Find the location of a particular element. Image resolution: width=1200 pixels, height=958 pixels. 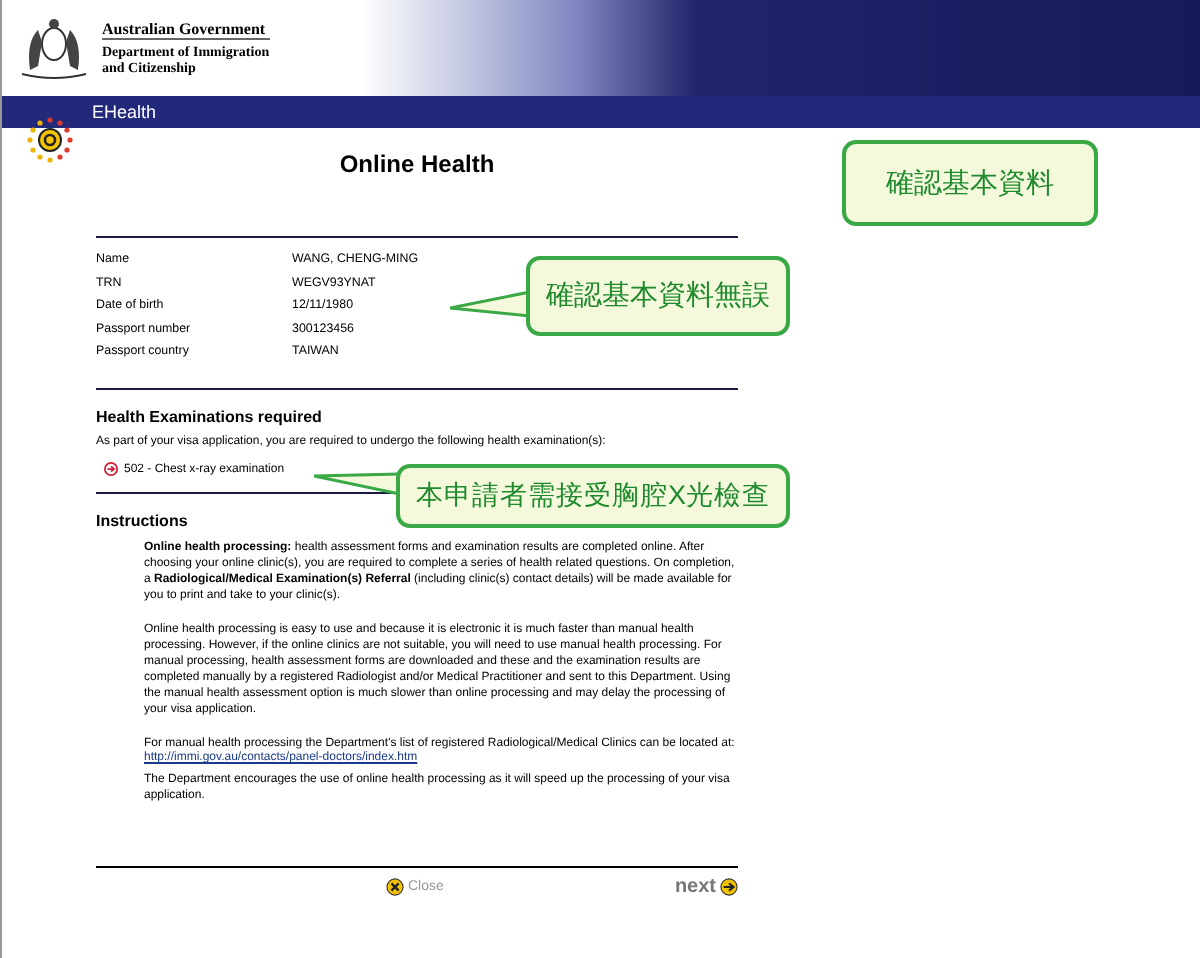

callout-note: 確認基本資料無誤 is located at coordinates (658, 296).